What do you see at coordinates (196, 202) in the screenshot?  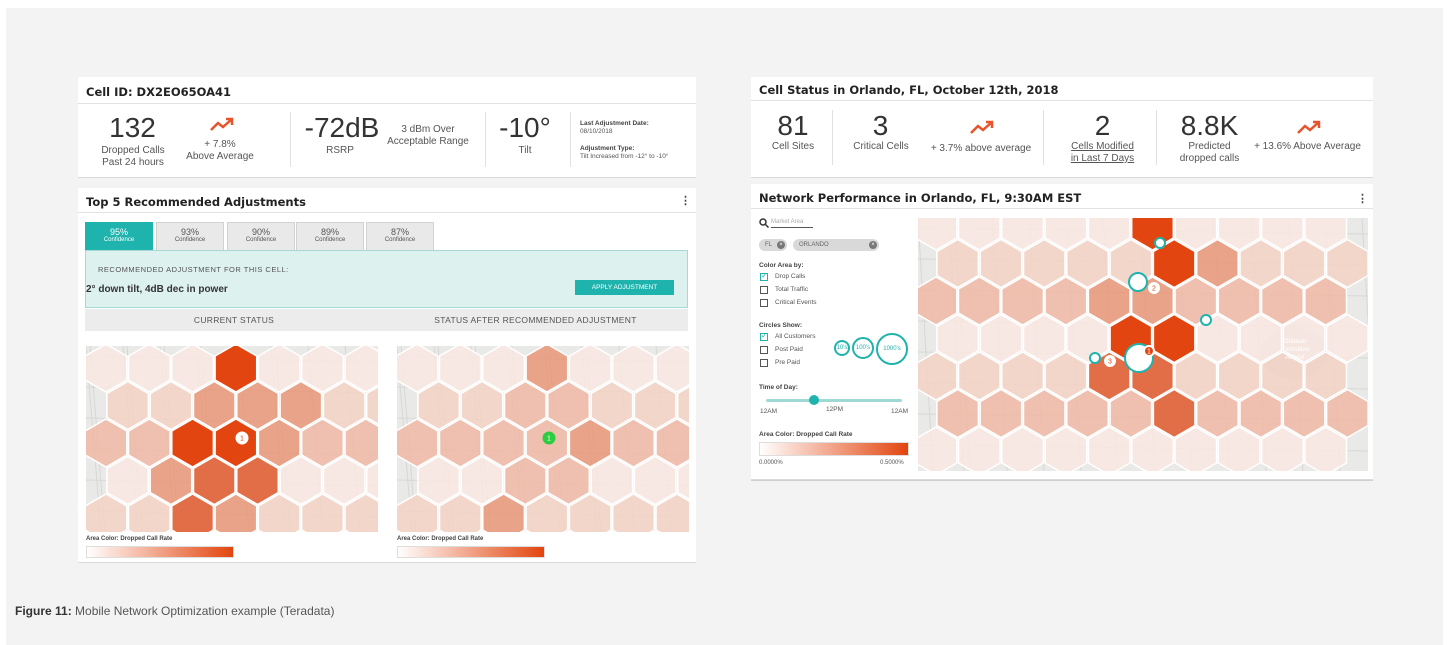 I see `recommend-title: Top 5 Recommended Adjustments` at bounding box center [196, 202].